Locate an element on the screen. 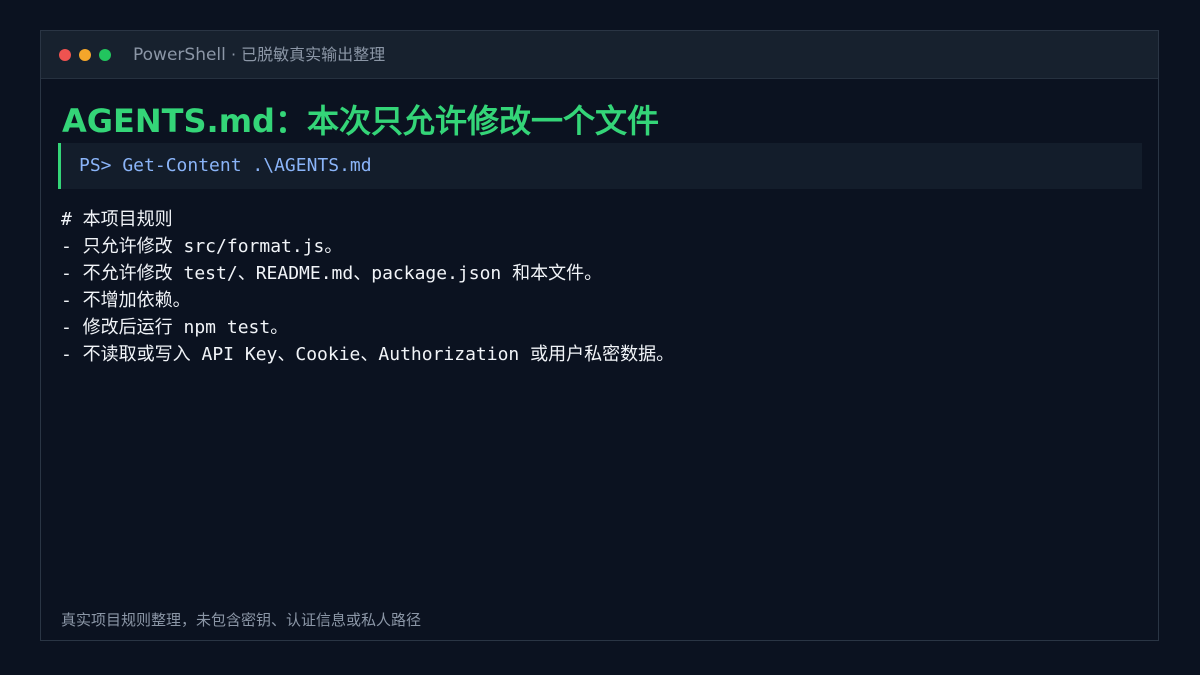  footer-note: 真实项目规则整理，未包含密钥、认证信息或私人路径 is located at coordinates (241, 620).